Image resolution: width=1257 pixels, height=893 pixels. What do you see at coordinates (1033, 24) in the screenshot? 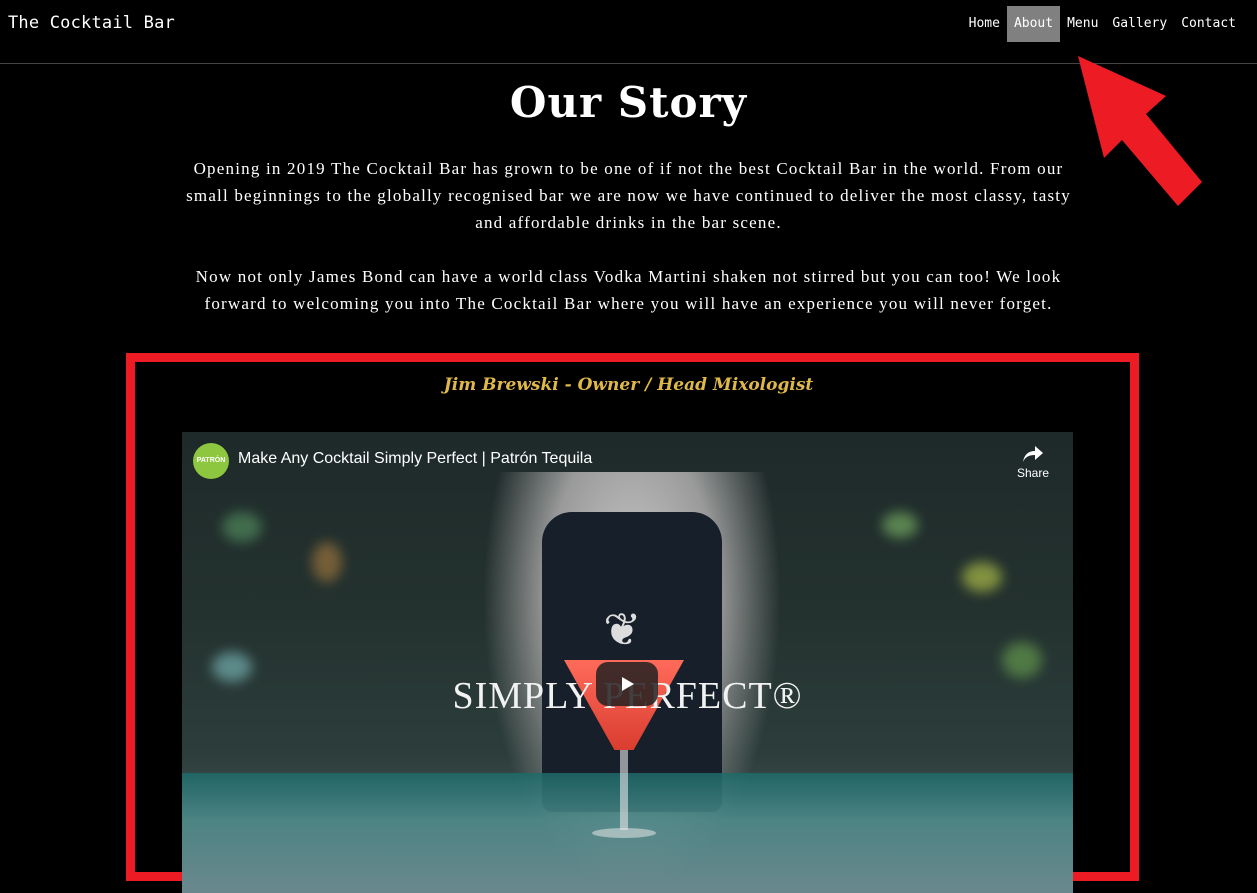
I see `nav-item-about: About` at bounding box center [1033, 24].